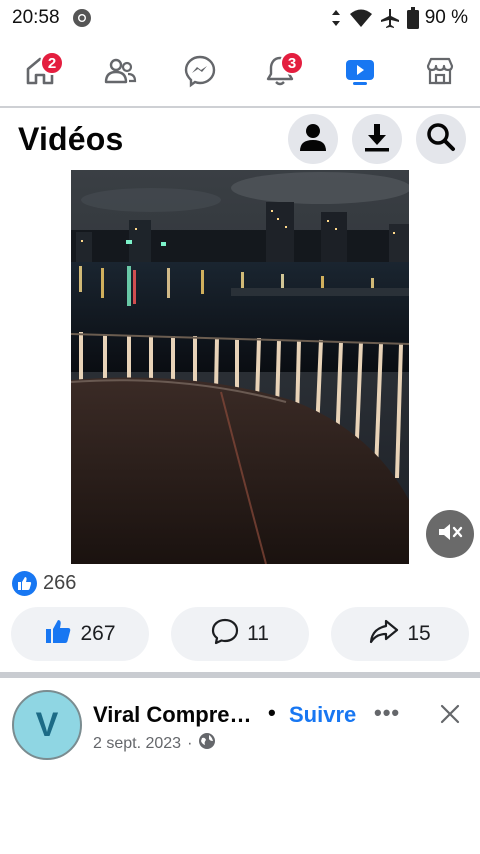 Image resolution: width=480 pixels, height=854 pixels. I want to click on close-icon, so click(450, 714).